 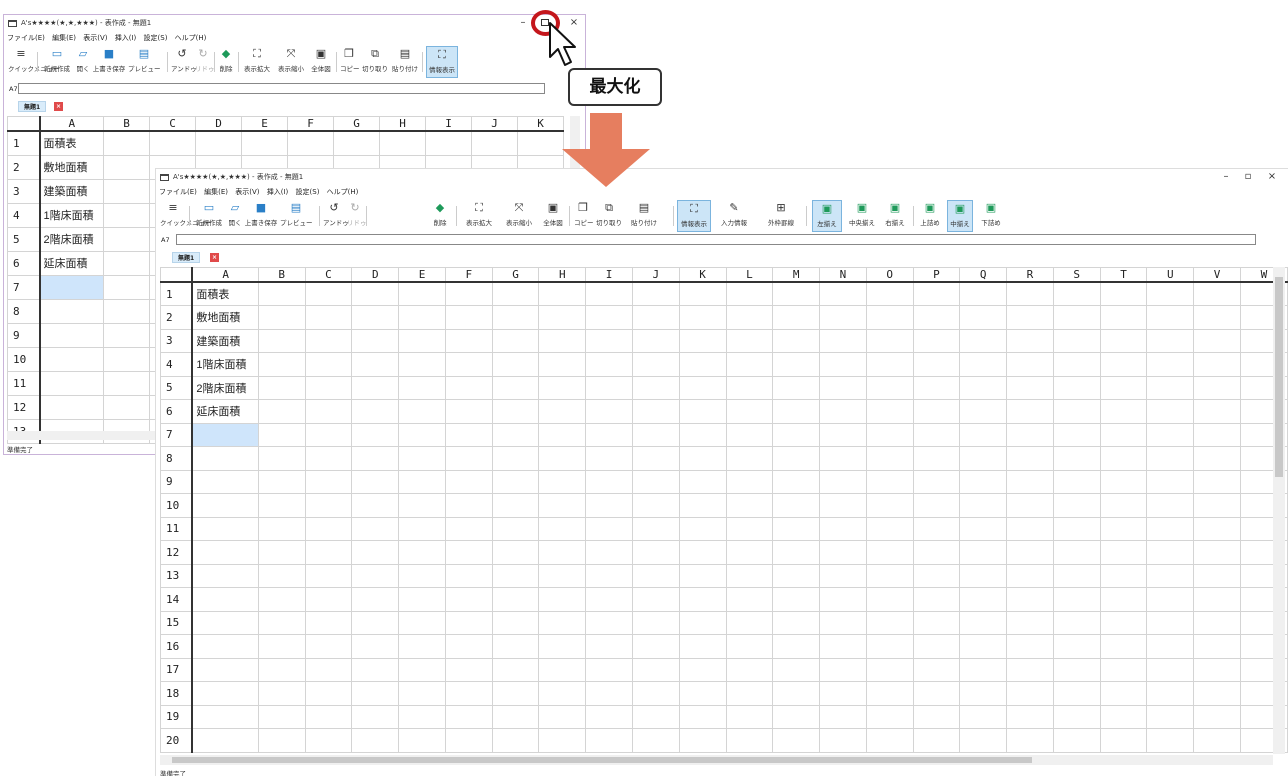 What do you see at coordinates (214, 257) in the screenshot?
I see `close-tab-icon: ×` at bounding box center [214, 257].